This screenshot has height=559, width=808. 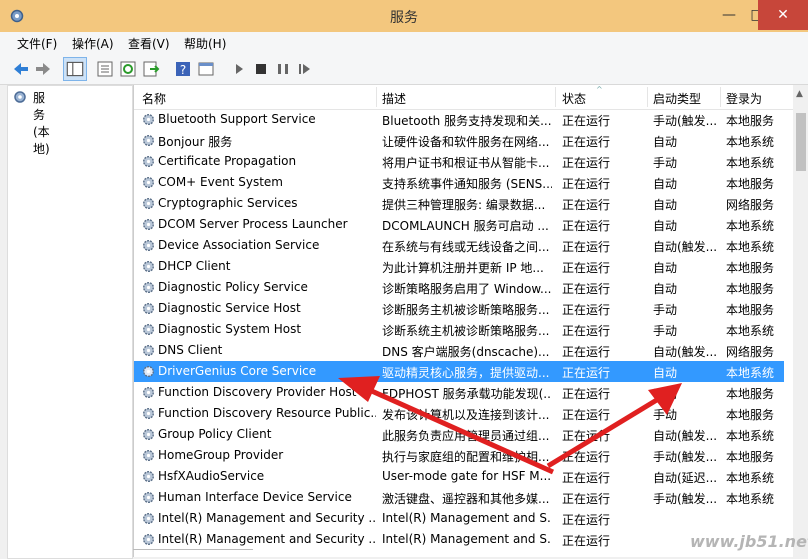 What do you see at coordinates (237, 371) in the screenshot?
I see `service-name: DriverGenius Core Service` at bounding box center [237, 371].